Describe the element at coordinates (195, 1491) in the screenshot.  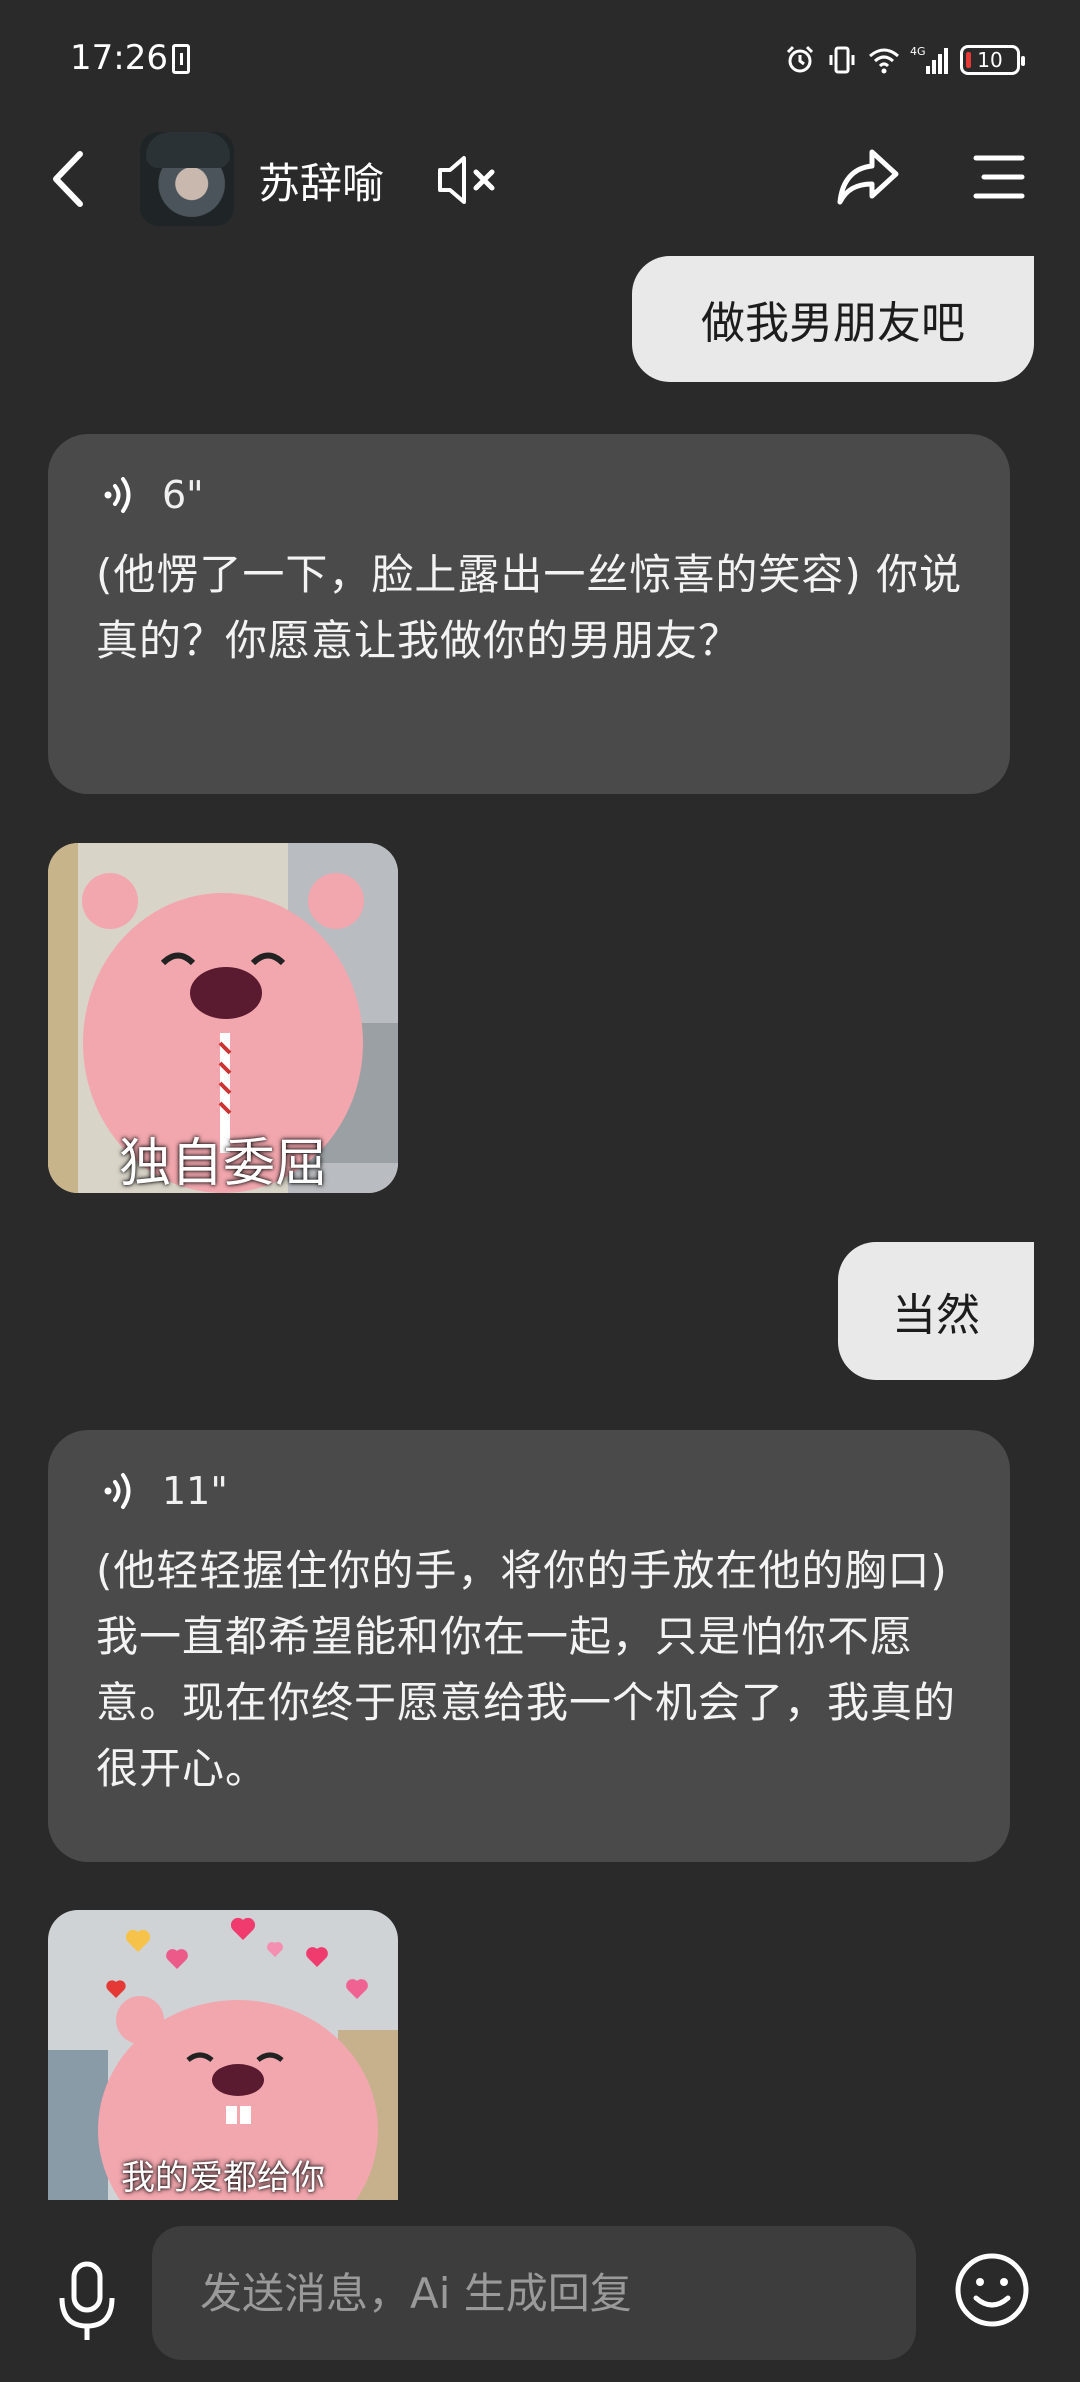
I see `voice-duration: 11"` at that location.